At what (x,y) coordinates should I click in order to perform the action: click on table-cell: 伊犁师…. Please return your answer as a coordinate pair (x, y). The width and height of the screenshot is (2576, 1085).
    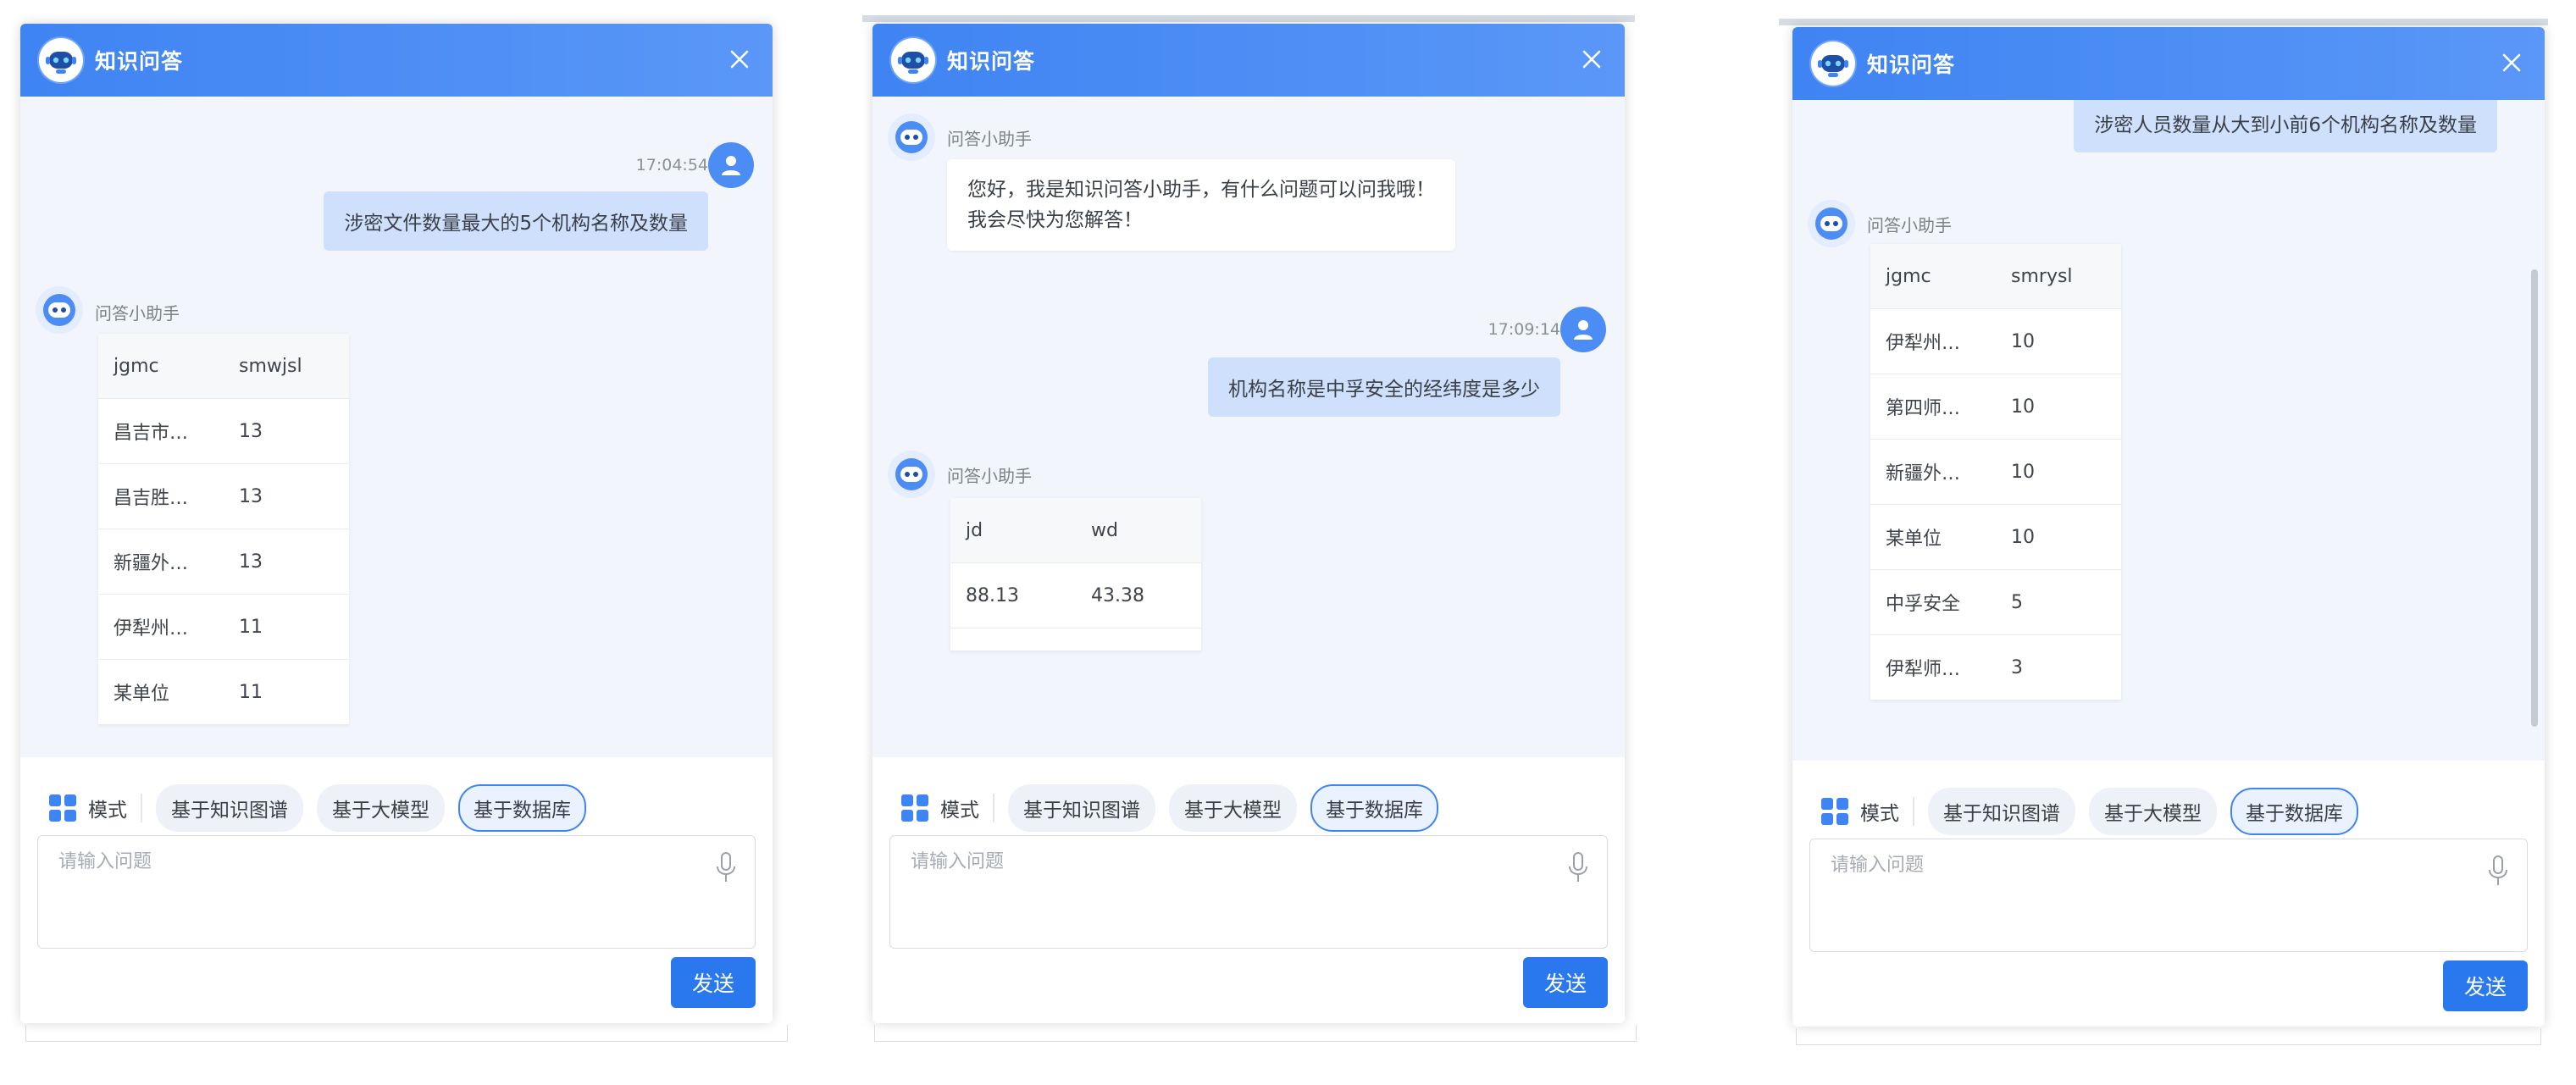
    Looking at the image, I should click on (1933, 667).